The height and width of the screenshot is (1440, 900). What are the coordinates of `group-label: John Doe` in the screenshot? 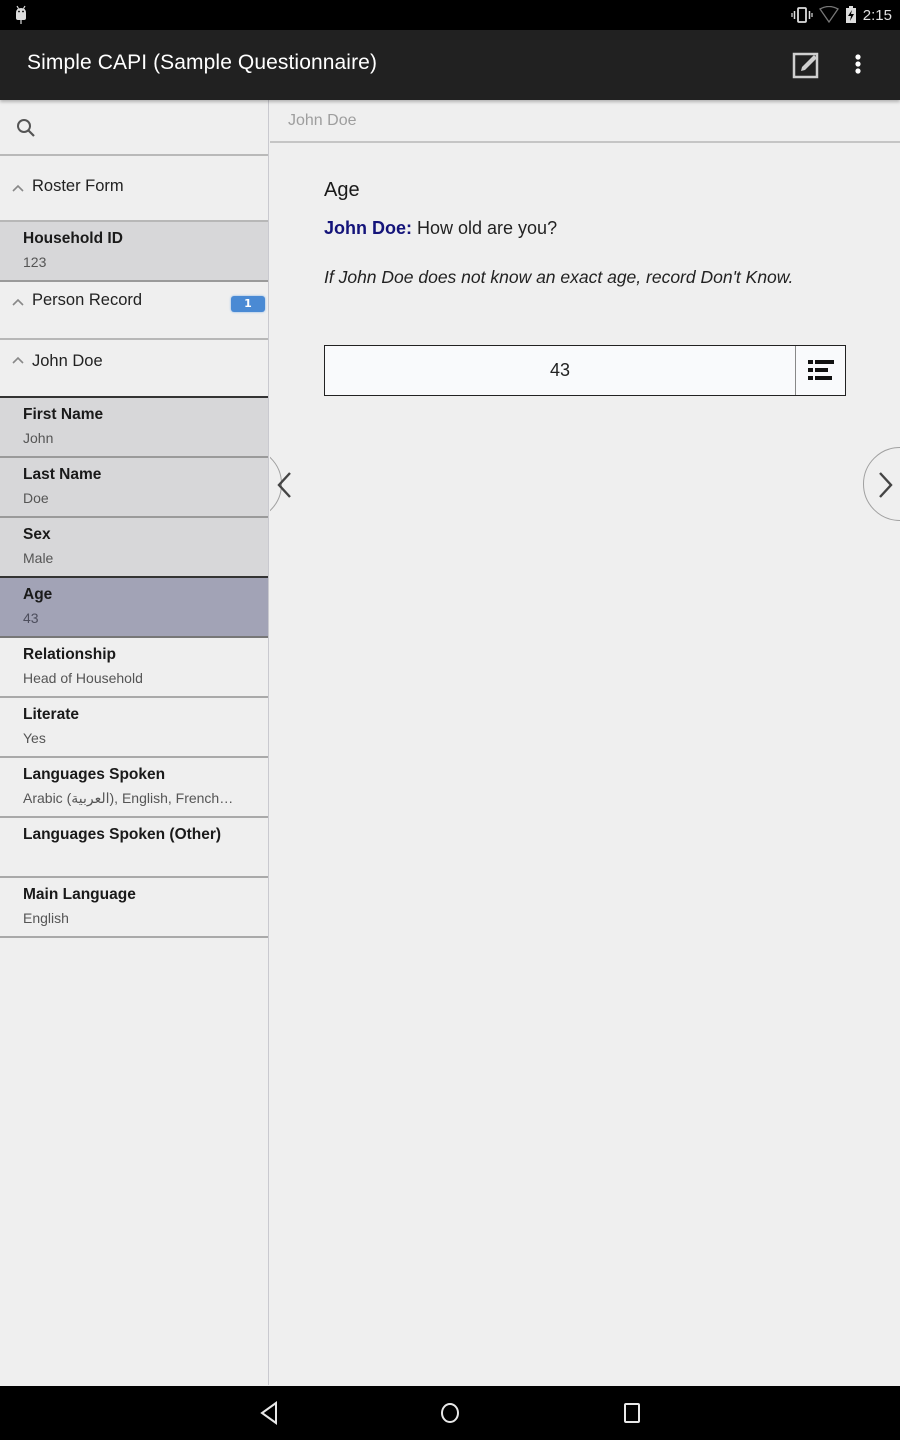 It's located at (67, 361).